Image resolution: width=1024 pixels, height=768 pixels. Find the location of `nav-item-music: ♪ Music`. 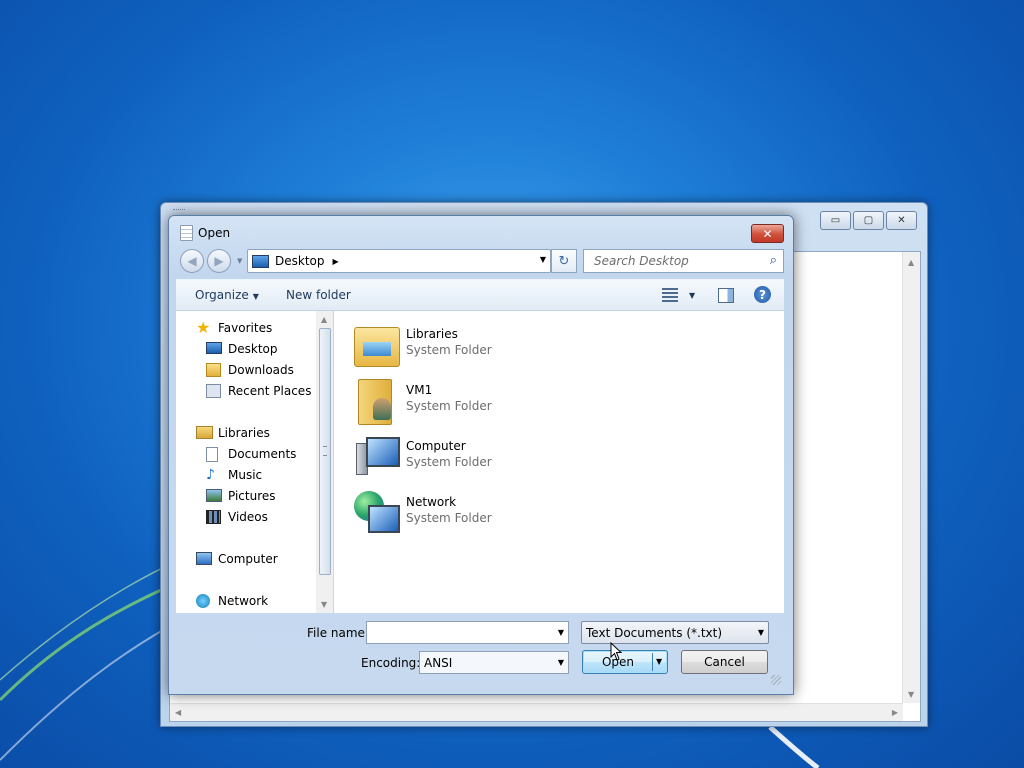

nav-item-music: ♪ Music is located at coordinates (234, 475).